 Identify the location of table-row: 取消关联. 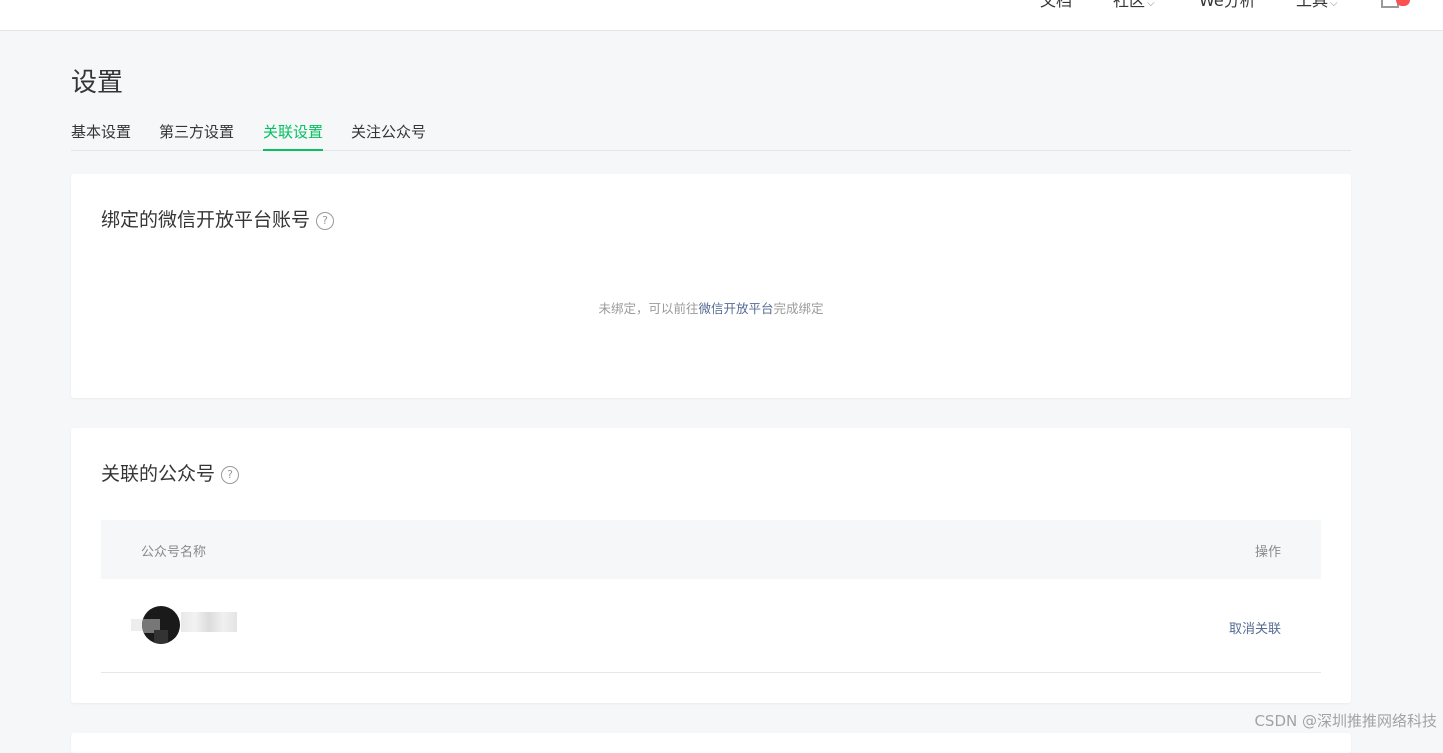
(711, 626).